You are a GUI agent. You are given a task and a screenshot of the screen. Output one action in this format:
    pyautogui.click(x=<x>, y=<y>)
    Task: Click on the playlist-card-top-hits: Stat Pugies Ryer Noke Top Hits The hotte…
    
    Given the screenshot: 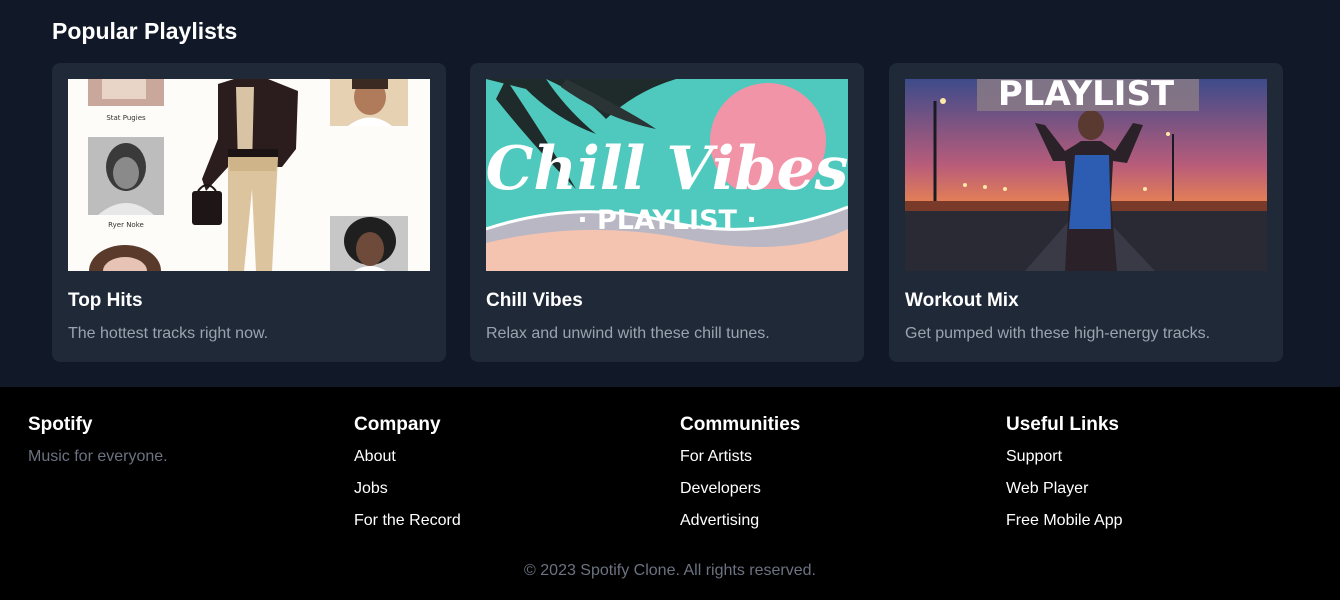 What is the action you would take?
    pyautogui.click(x=249, y=212)
    